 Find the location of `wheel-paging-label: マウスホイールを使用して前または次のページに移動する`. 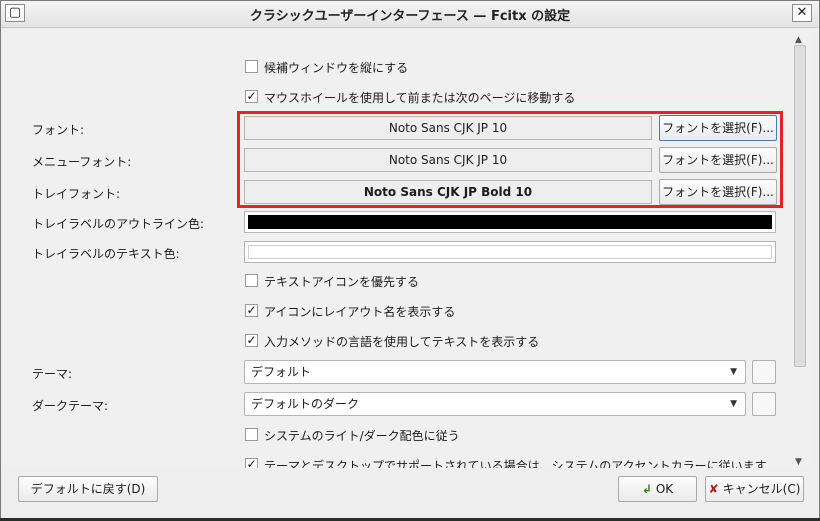

wheel-paging-label: マウスホイールを使用して前または次のページに移動する is located at coordinates (420, 98).